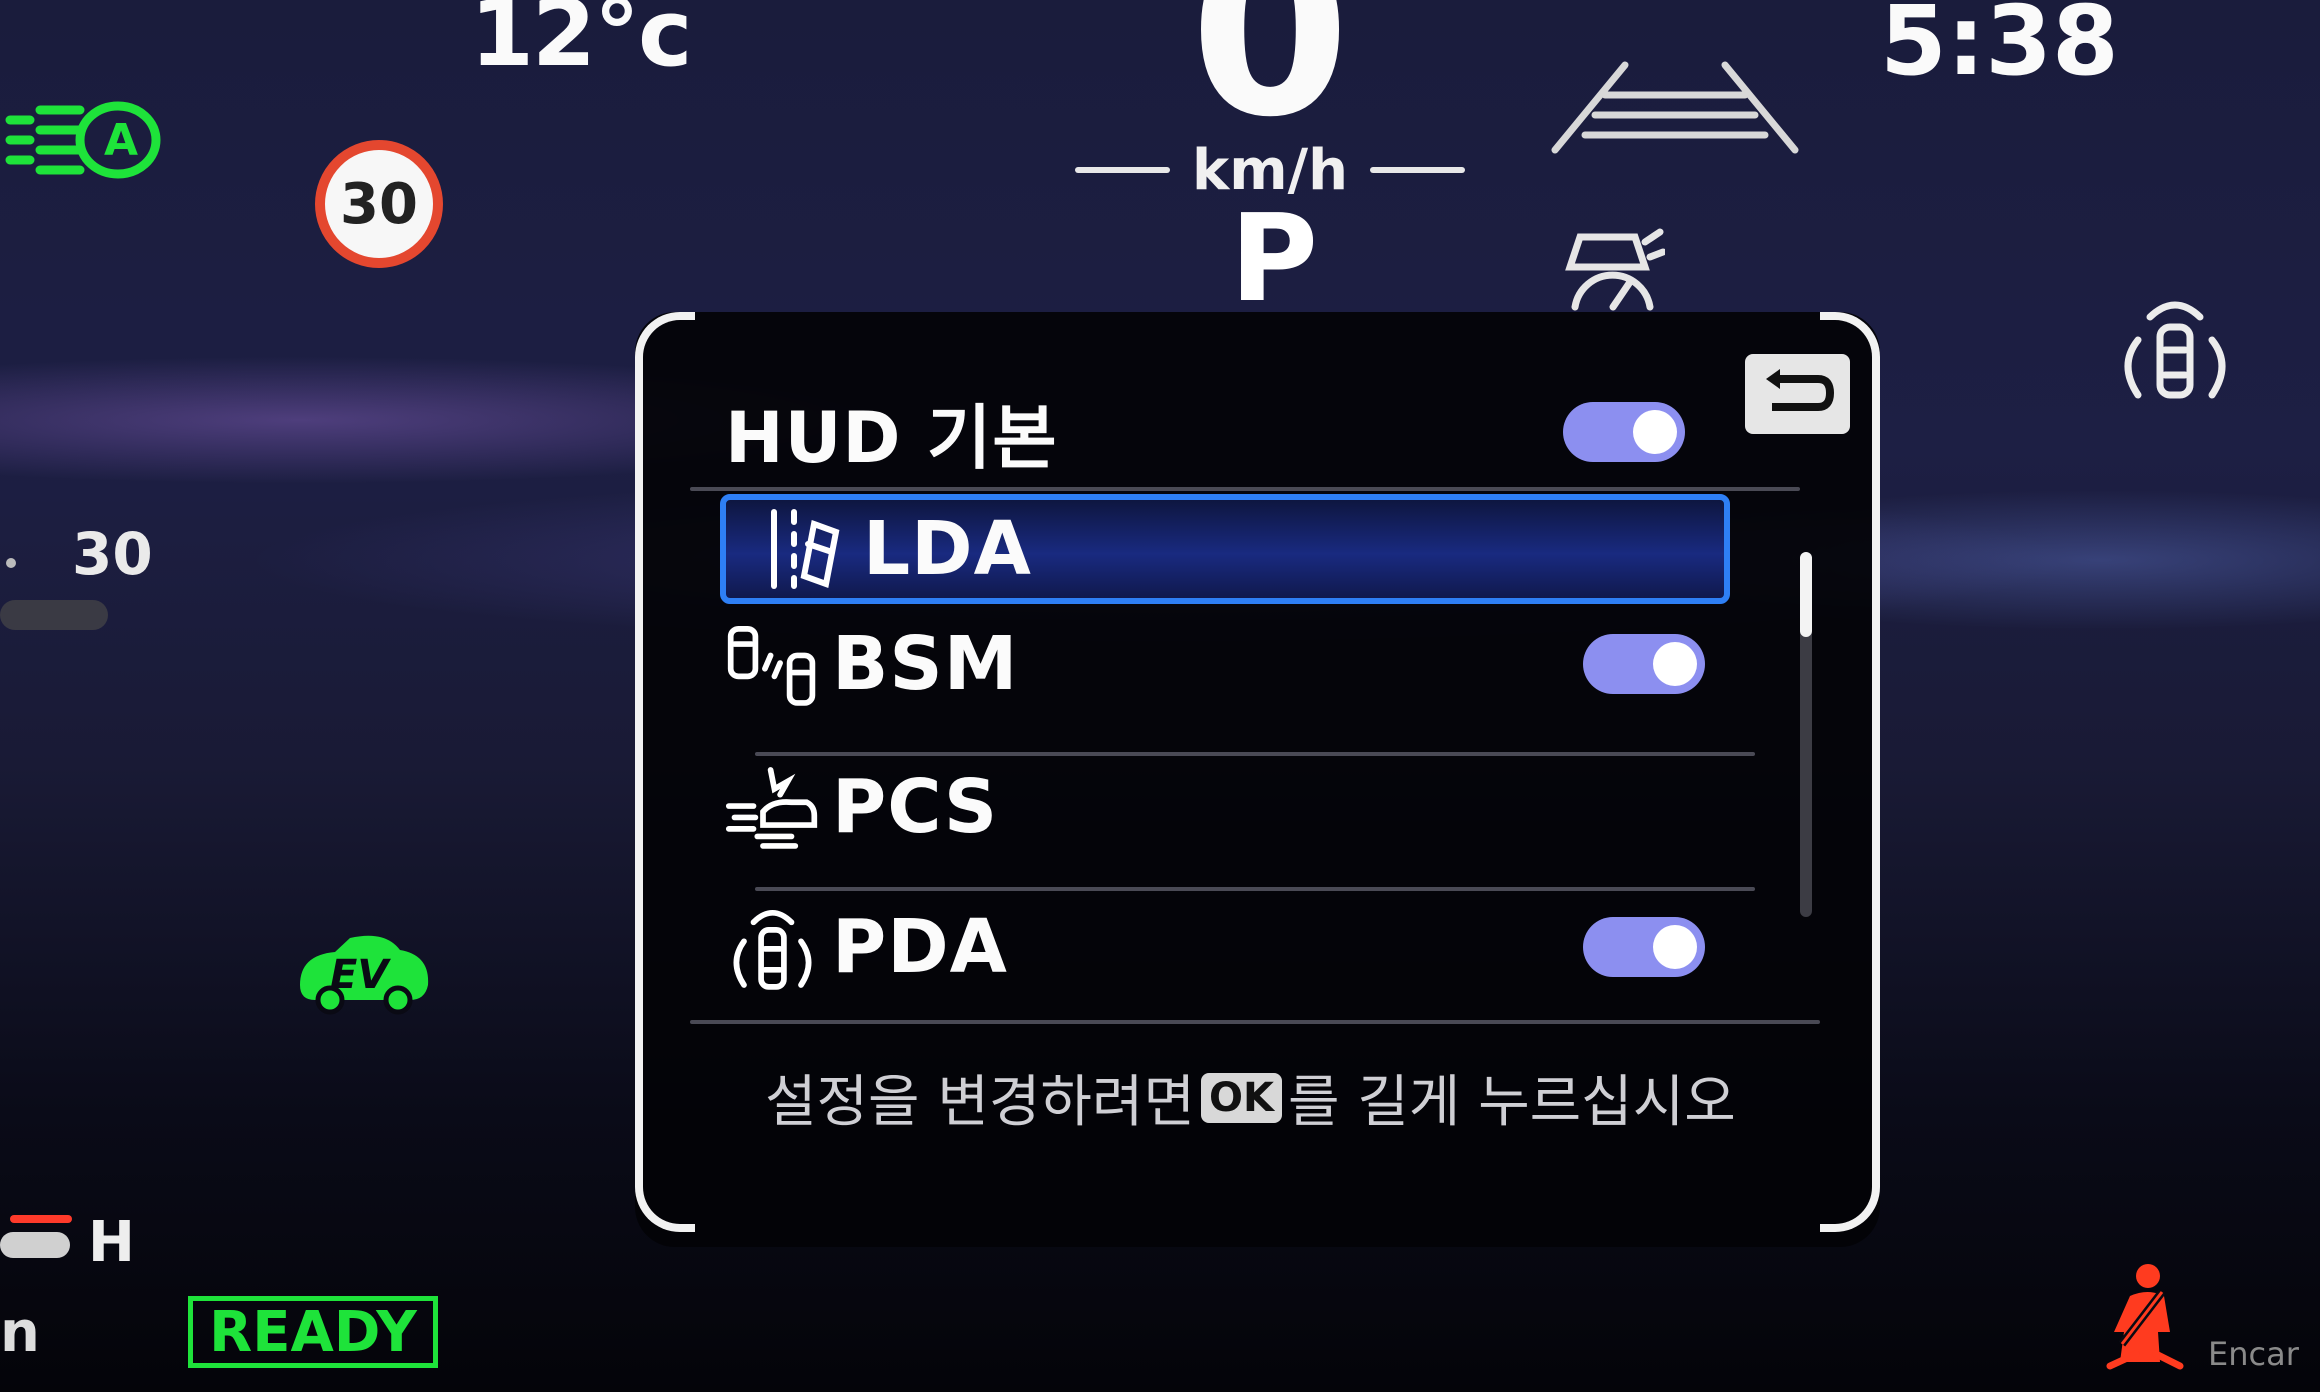 The height and width of the screenshot is (1392, 2320). What do you see at coordinates (1806, 734) in the screenshot?
I see `menu-scrollbar` at bounding box center [1806, 734].